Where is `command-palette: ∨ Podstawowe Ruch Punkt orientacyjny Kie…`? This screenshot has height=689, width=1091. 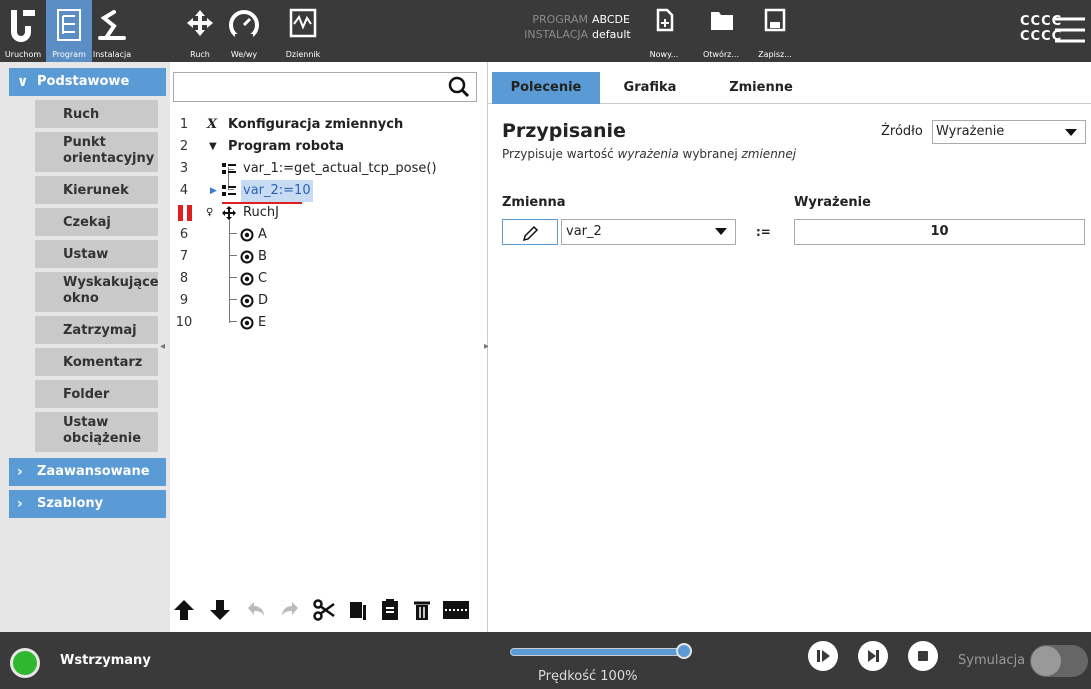 command-palette: ∨ Podstawowe Ruch Punkt orientacyjny Kie… is located at coordinates (85, 347).